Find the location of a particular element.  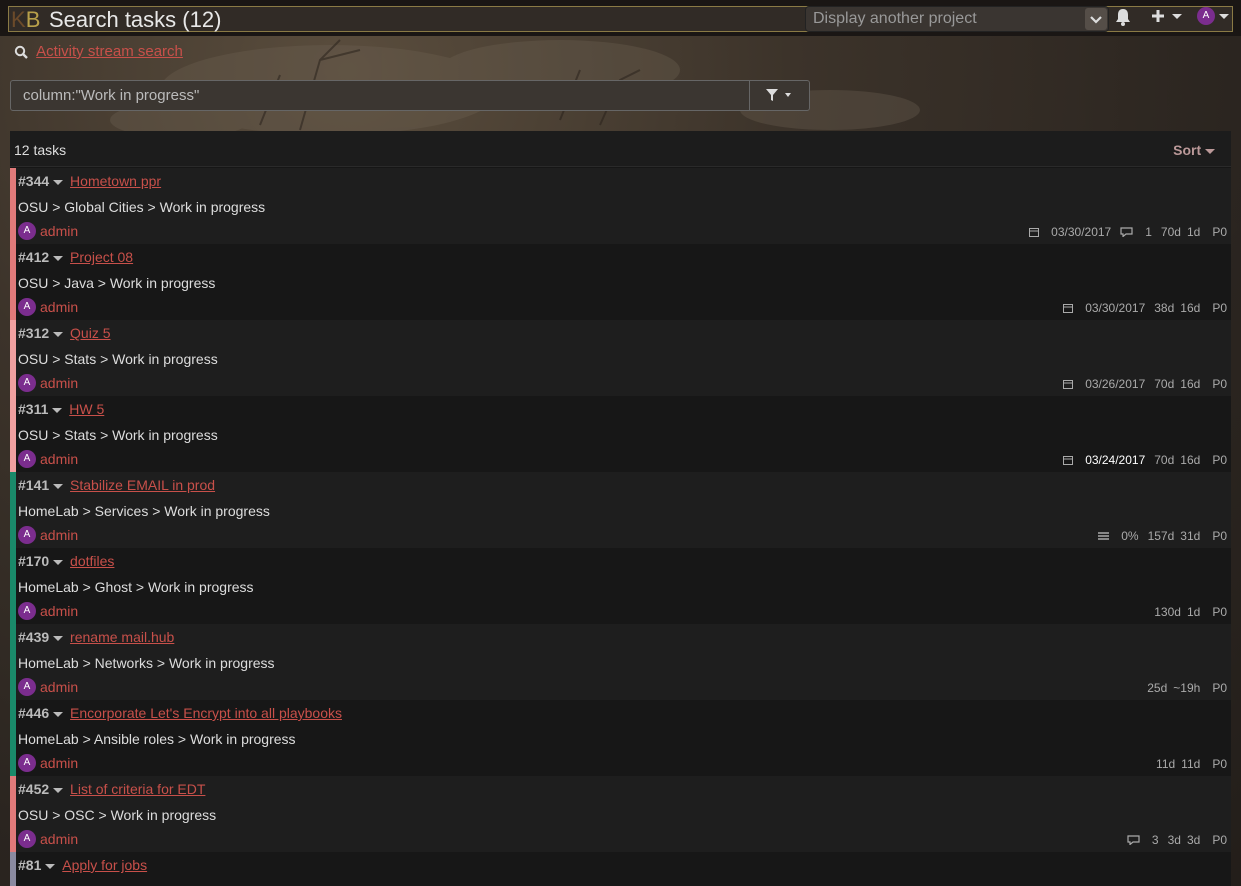

comments-count: 1 is located at coordinates (1136, 232).